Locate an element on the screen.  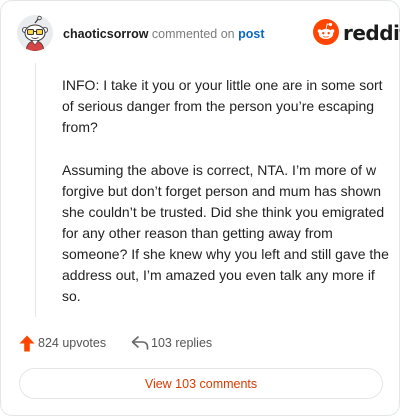
username-link: chaoticsorrow is located at coordinates (105, 34).